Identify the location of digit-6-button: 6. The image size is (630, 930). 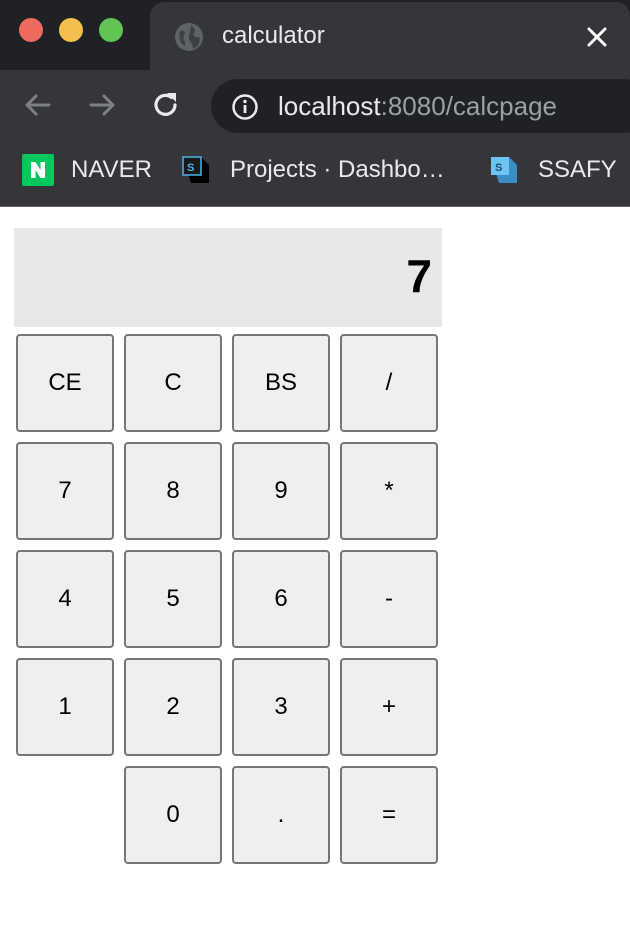
(281, 599).